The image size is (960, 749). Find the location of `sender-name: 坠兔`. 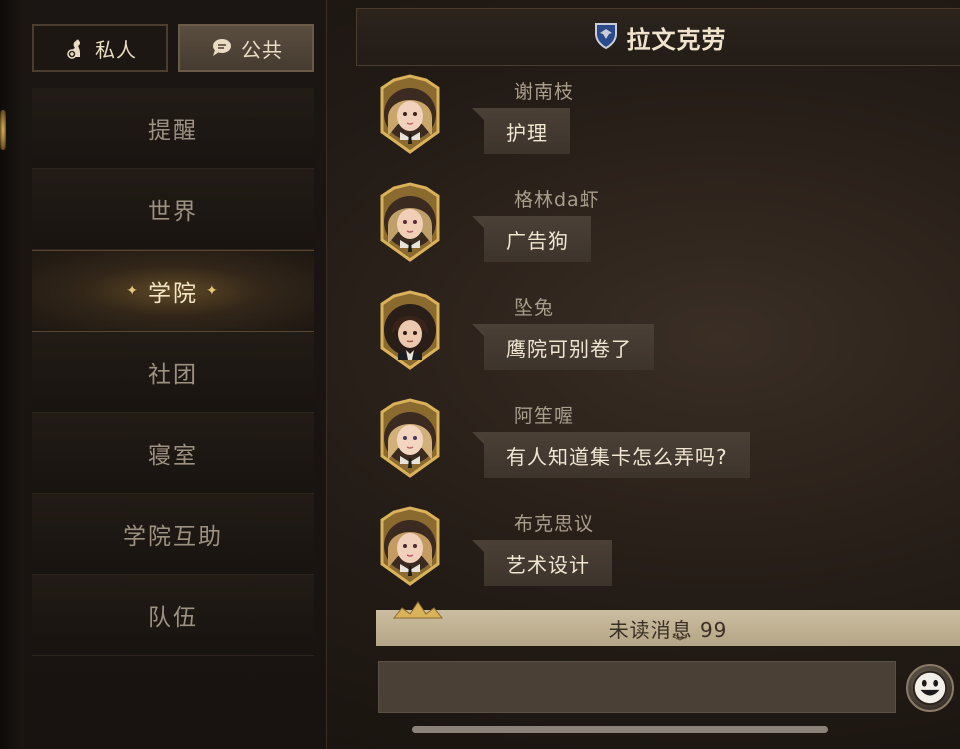

sender-name: 坠兔 is located at coordinates (534, 308).